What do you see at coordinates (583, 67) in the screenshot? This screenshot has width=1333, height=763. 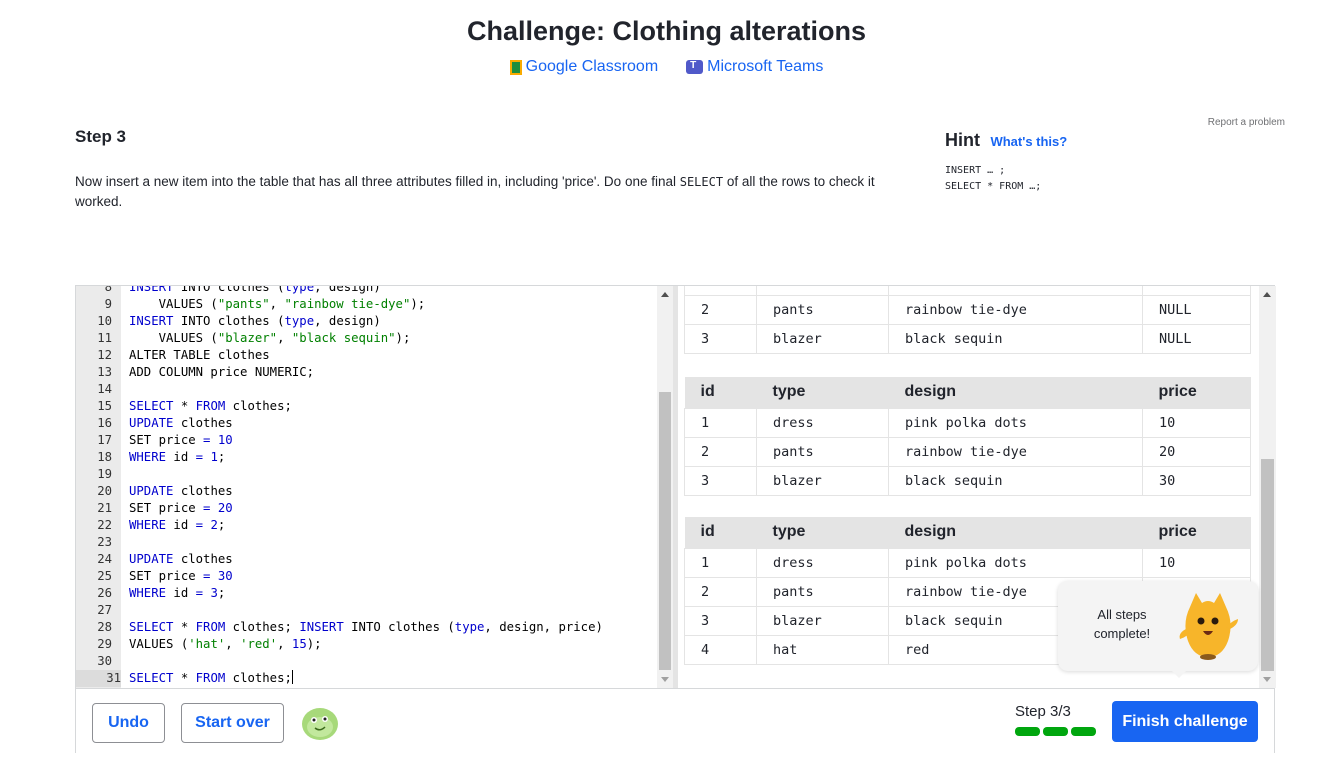 I see `google-classroom-link: Google Classroom` at bounding box center [583, 67].